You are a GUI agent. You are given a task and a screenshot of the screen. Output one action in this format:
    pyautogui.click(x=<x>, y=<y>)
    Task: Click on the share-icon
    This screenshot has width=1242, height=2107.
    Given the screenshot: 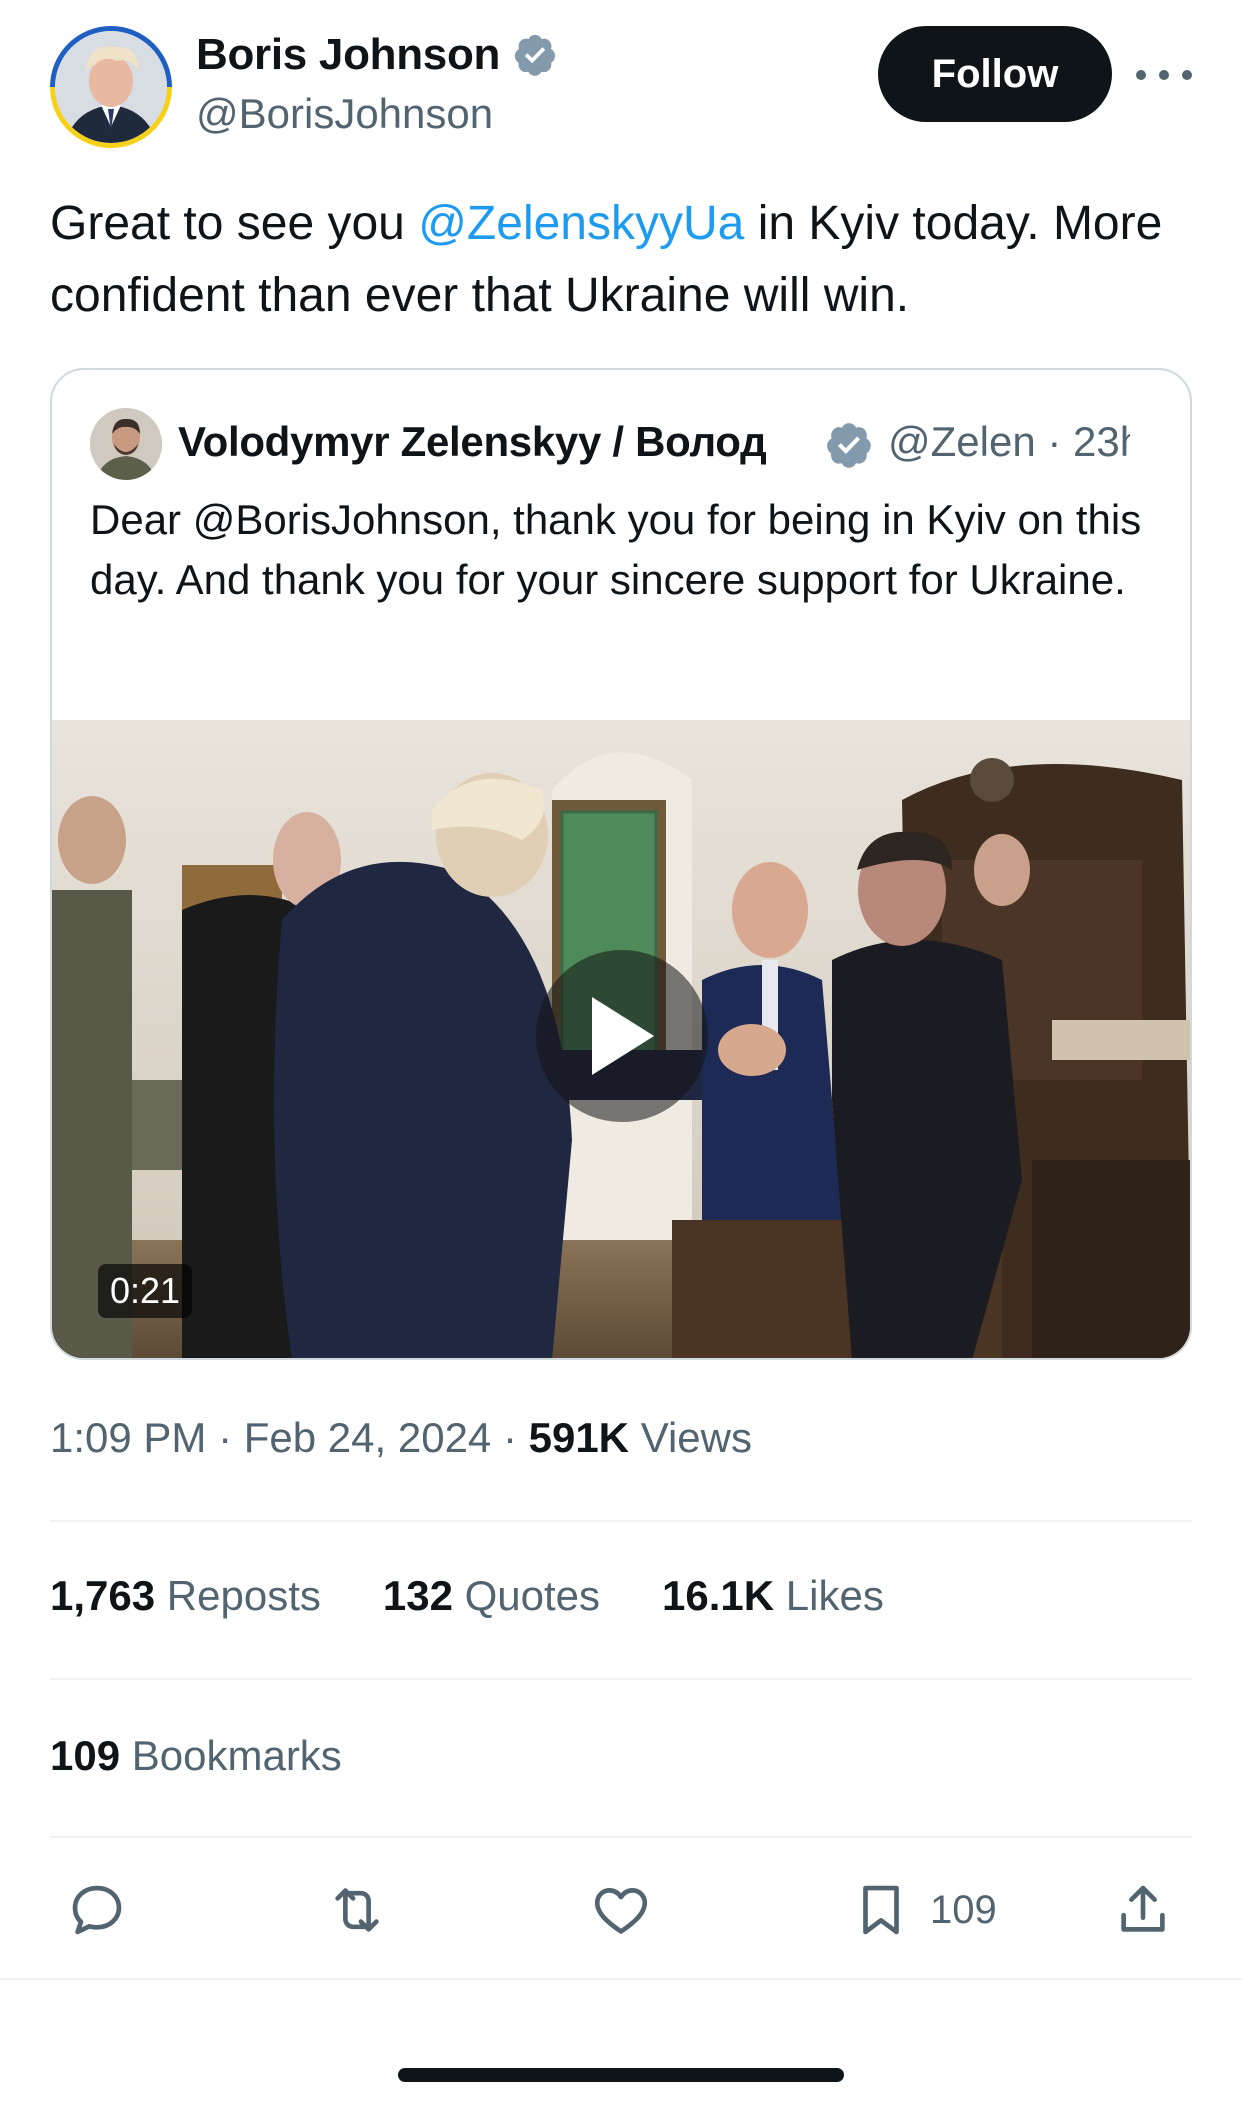 What is the action you would take?
    pyautogui.click(x=1143, y=1908)
    